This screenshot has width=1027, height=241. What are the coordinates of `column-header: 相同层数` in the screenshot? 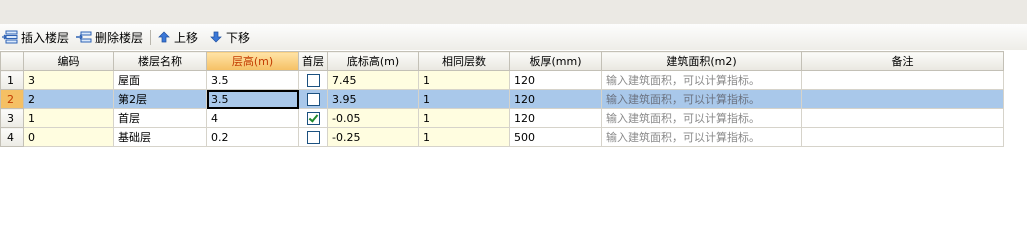 It's located at (464, 61).